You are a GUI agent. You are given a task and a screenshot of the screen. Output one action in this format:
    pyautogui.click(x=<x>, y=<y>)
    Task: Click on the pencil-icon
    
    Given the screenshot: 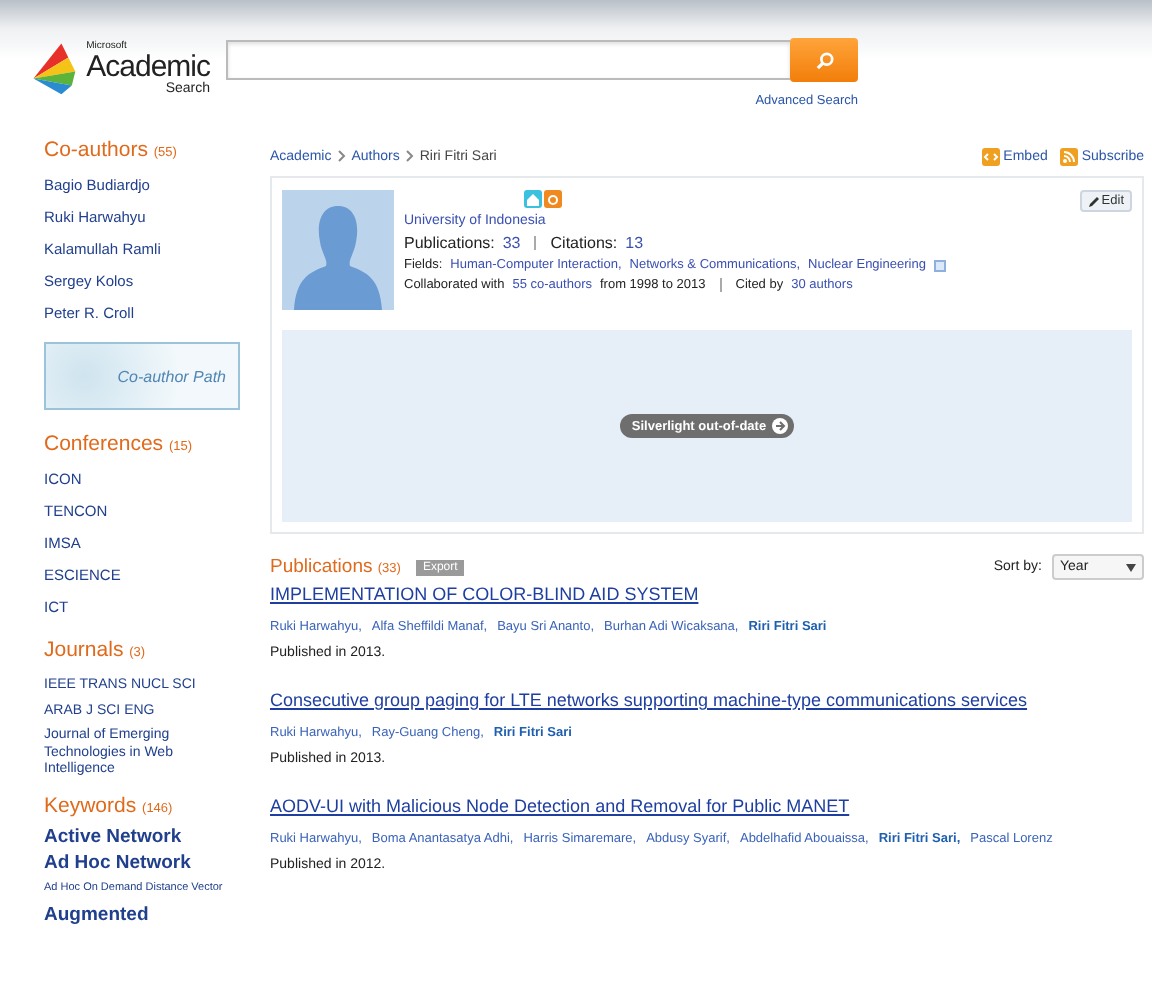 What is the action you would take?
    pyautogui.click(x=1093, y=201)
    